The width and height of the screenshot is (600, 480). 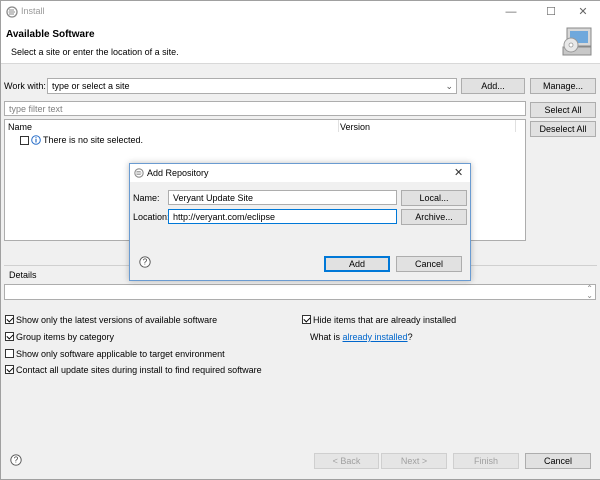 What do you see at coordinates (486, 461) in the screenshot?
I see `finish-button: Finish` at bounding box center [486, 461].